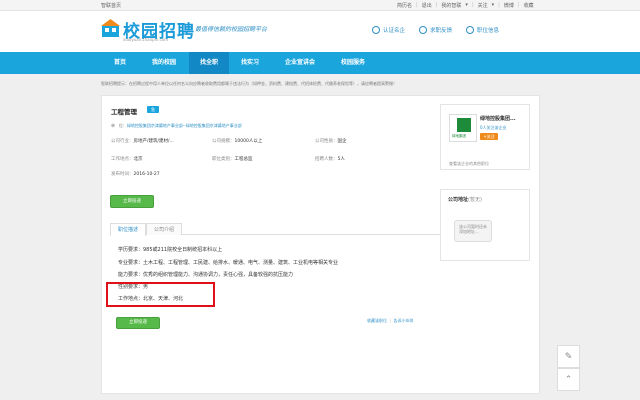  Describe the element at coordinates (122, 125) in the screenshot. I see `crumb-sep: 位：` at that location.